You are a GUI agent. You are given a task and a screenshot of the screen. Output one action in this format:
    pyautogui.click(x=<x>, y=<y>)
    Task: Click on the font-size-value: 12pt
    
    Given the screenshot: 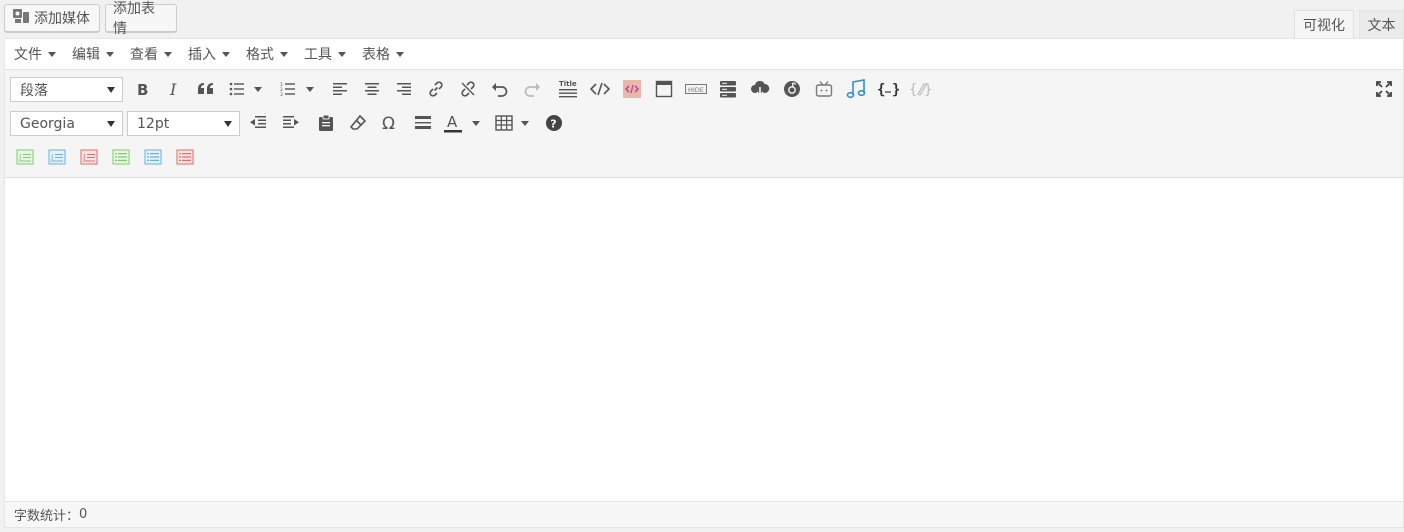 What is the action you would take?
    pyautogui.click(x=153, y=123)
    